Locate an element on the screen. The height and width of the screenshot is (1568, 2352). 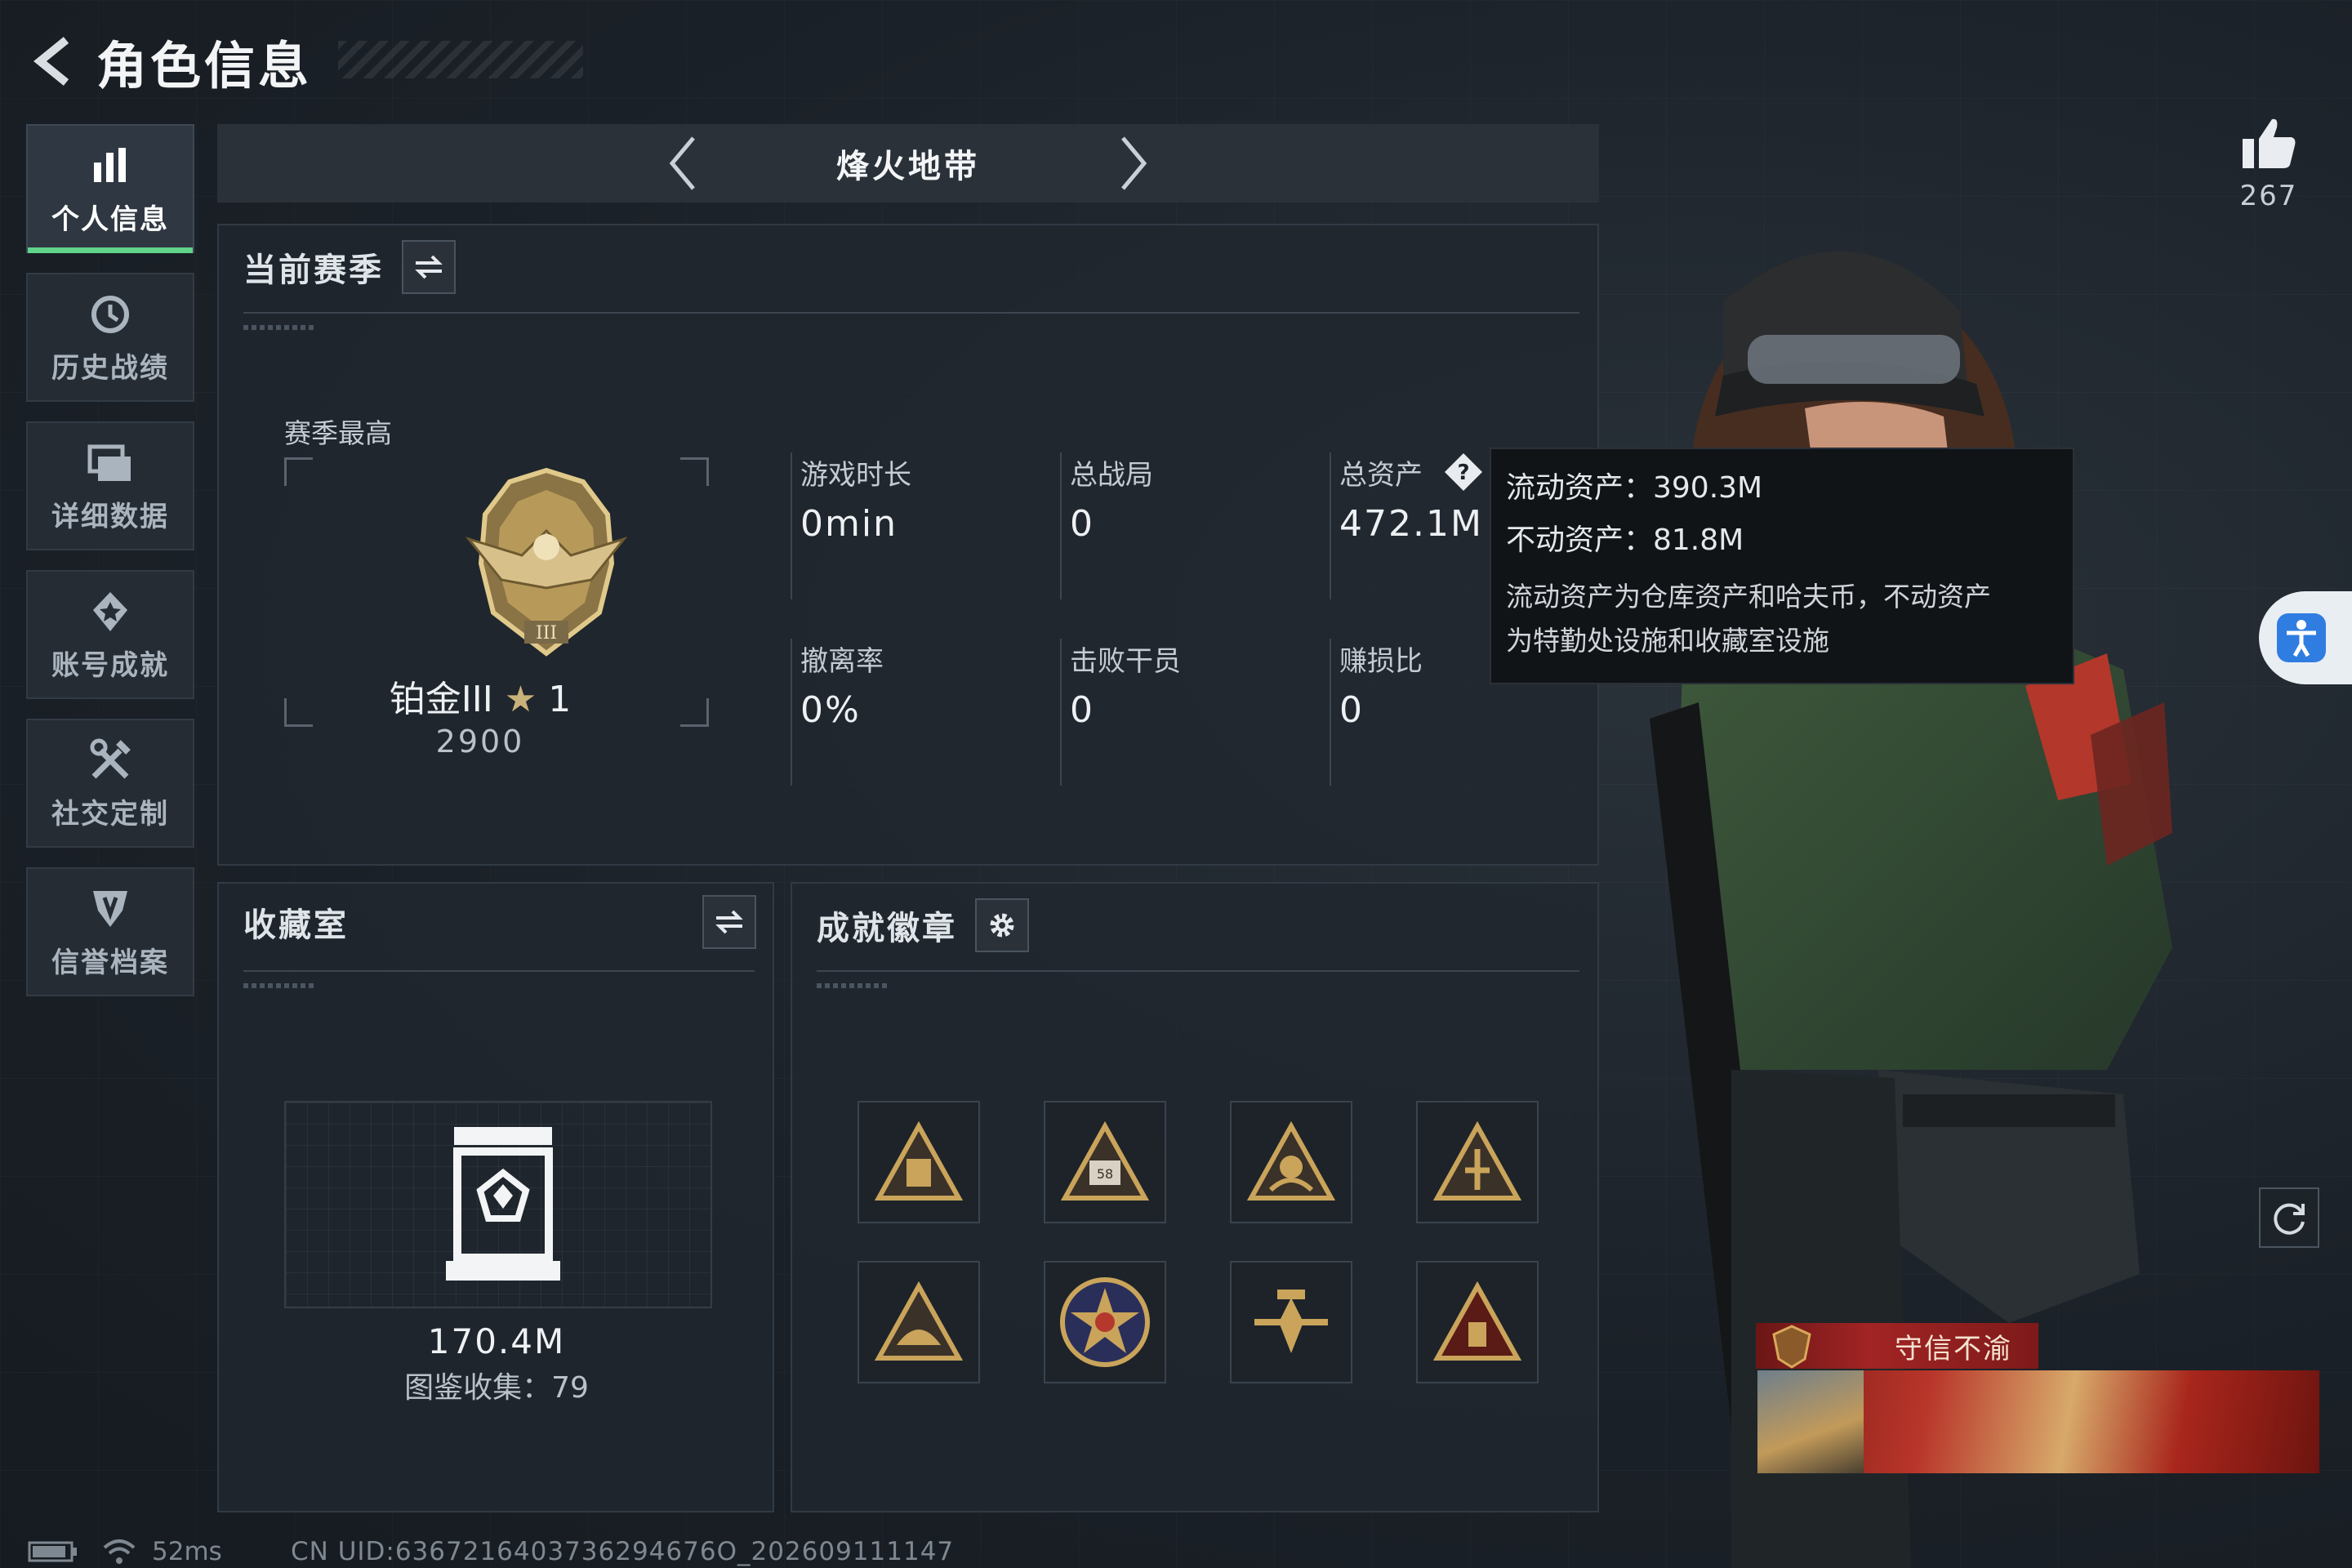
wing-badge-icon is located at coordinates (1291, 1321).